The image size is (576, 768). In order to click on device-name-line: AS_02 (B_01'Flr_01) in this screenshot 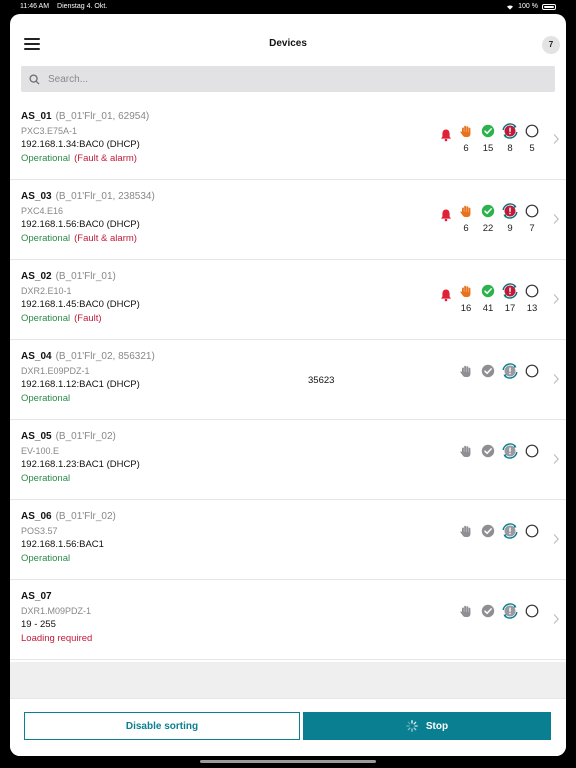, I will do `click(68, 276)`.